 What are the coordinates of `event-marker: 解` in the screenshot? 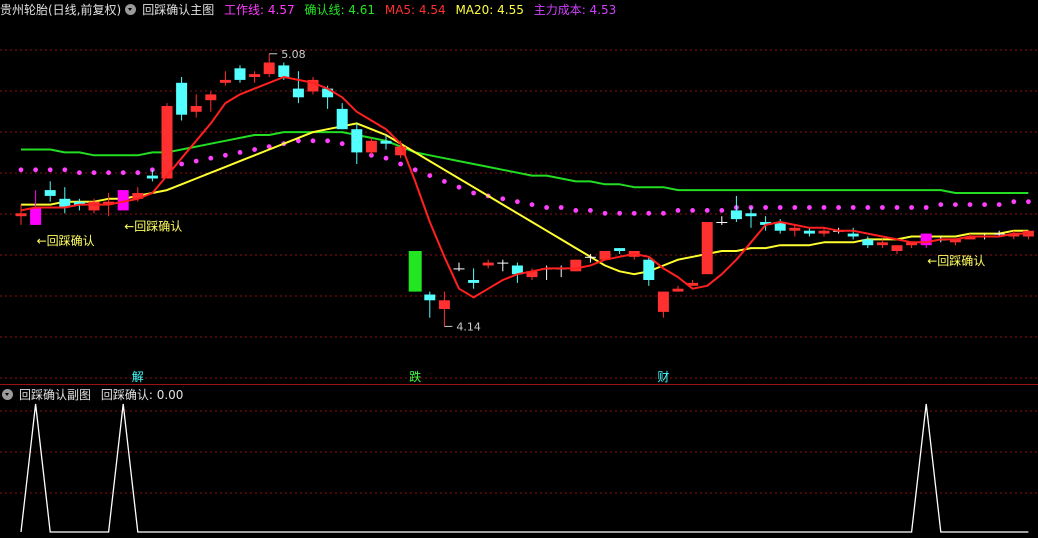 It's located at (138, 377).